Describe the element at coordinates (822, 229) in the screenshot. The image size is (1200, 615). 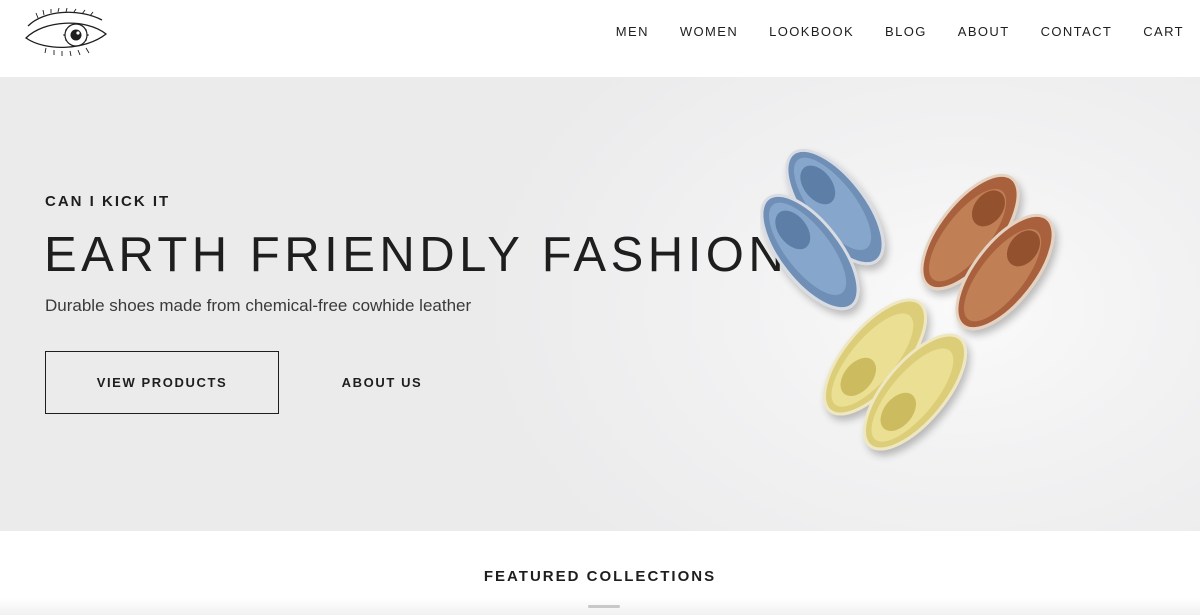
I see `blue-shoe-pair` at that location.